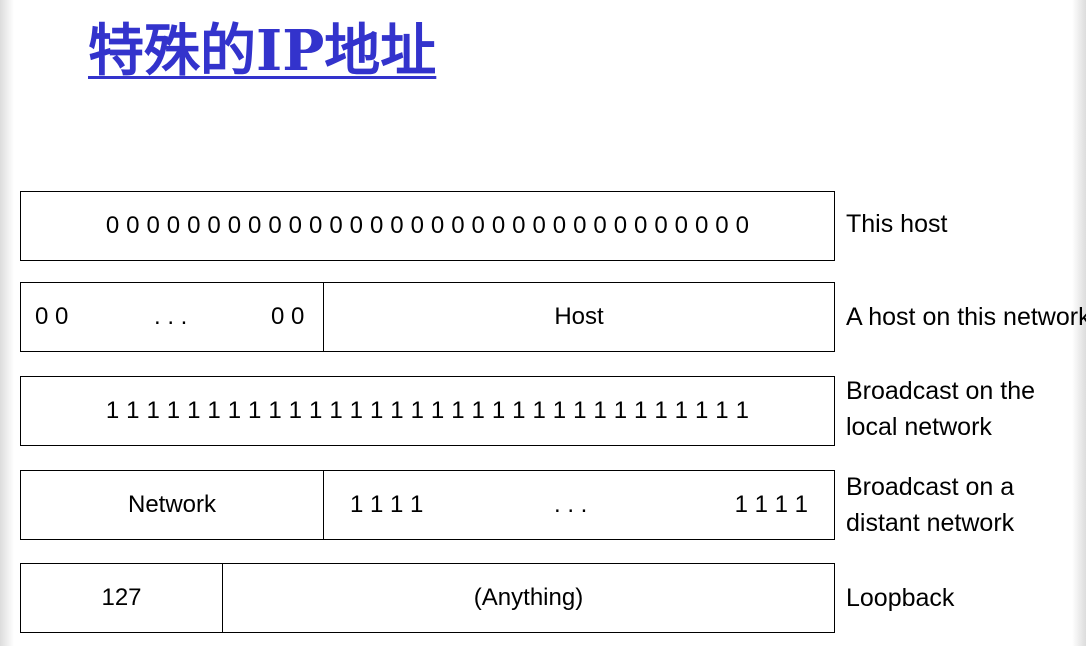  What do you see at coordinates (262, 51) in the screenshot?
I see `slide-title: 特殊的IP地址` at bounding box center [262, 51].